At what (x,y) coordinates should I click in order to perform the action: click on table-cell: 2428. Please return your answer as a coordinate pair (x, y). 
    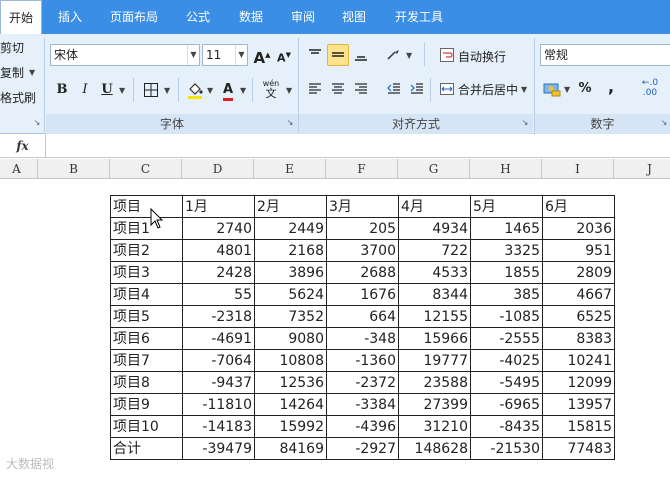
    Looking at the image, I should click on (218, 272).